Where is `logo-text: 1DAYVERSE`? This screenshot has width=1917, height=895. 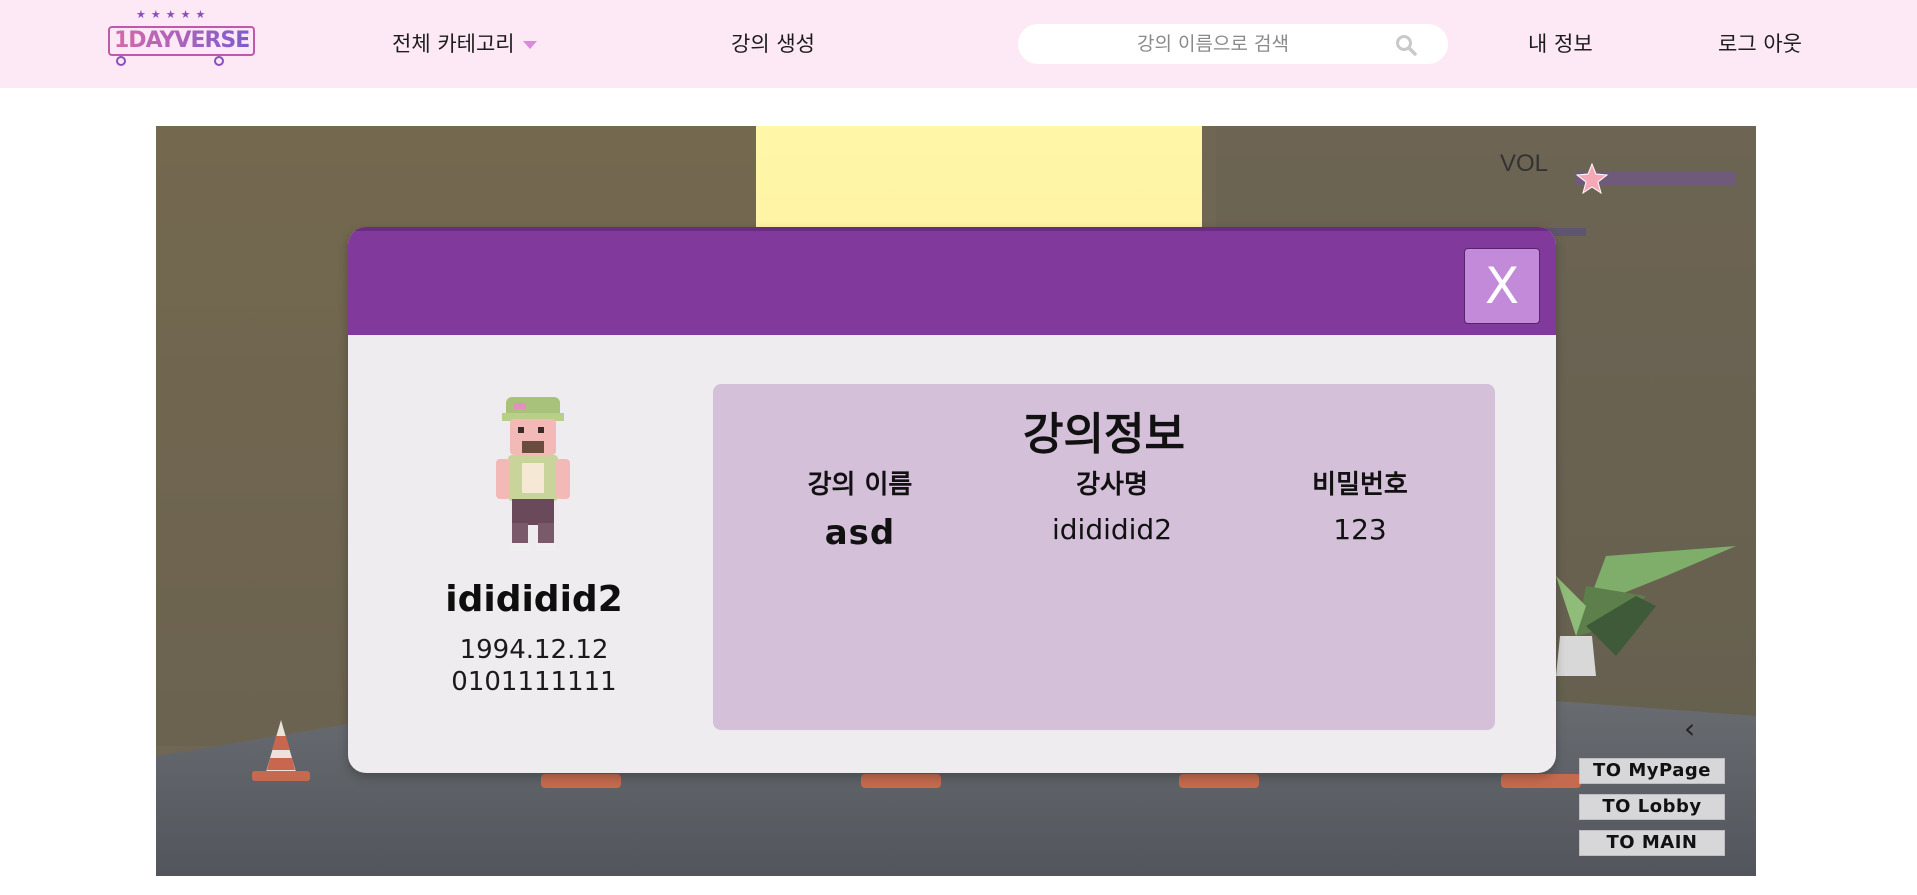
logo-text: 1DAYVERSE is located at coordinates (182, 41).